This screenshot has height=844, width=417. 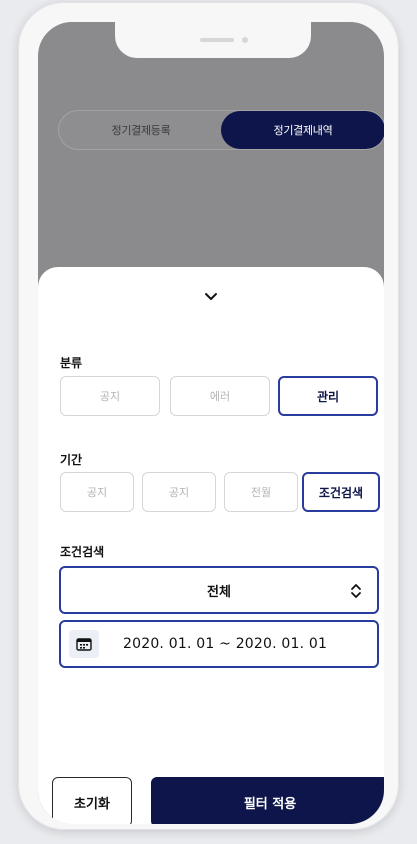 What do you see at coordinates (267, 800) in the screenshot?
I see `apply-filter-button: 필터 적용` at bounding box center [267, 800].